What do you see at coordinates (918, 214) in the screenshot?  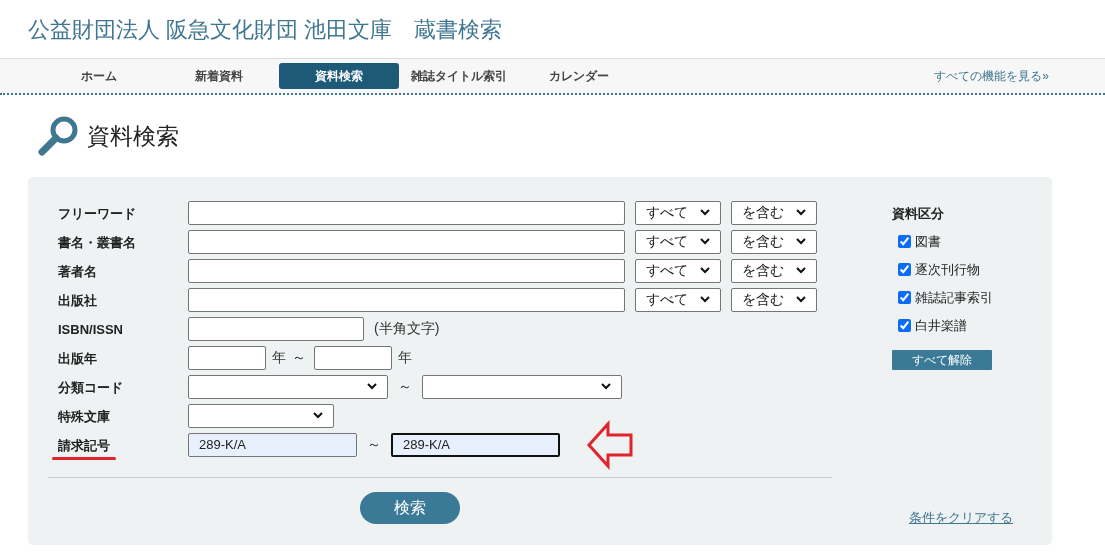 I see `category-title: 資料区分` at bounding box center [918, 214].